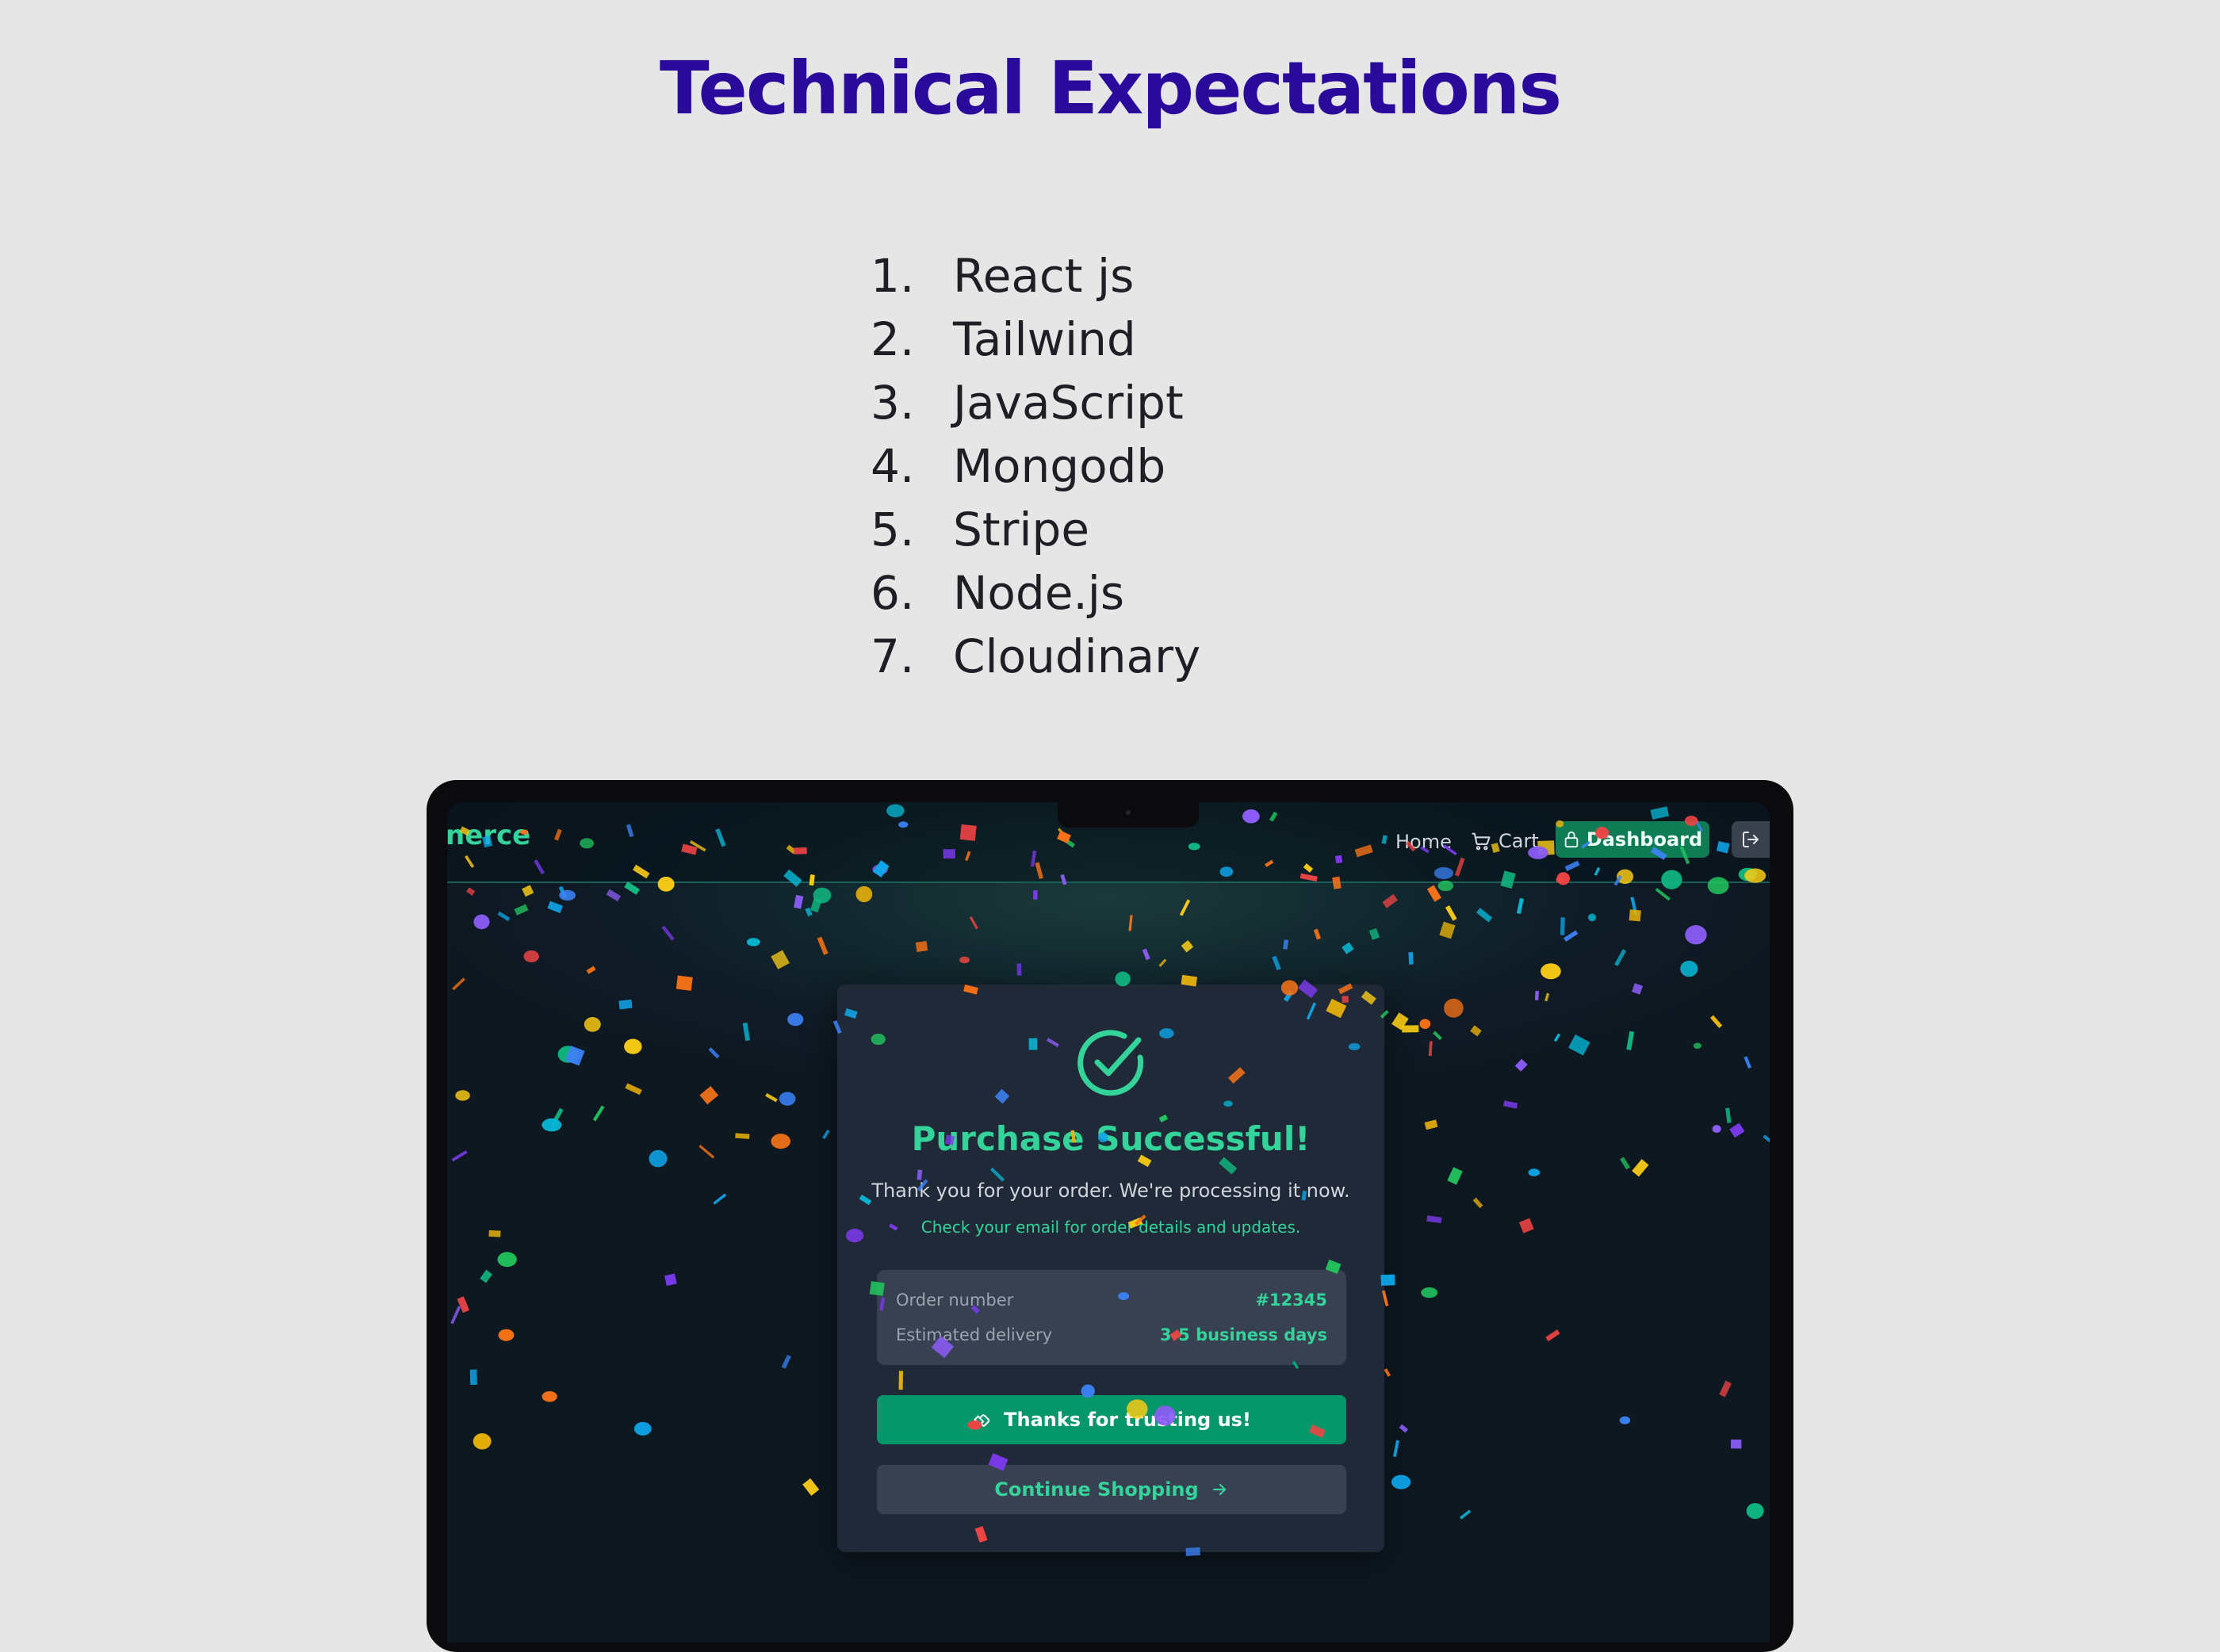 This screenshot has height=1652, width=2220. What do you see at coordinates (893, 339) in the screenshot?
I see `list-number: 2.` at bounding box center [893, 339].